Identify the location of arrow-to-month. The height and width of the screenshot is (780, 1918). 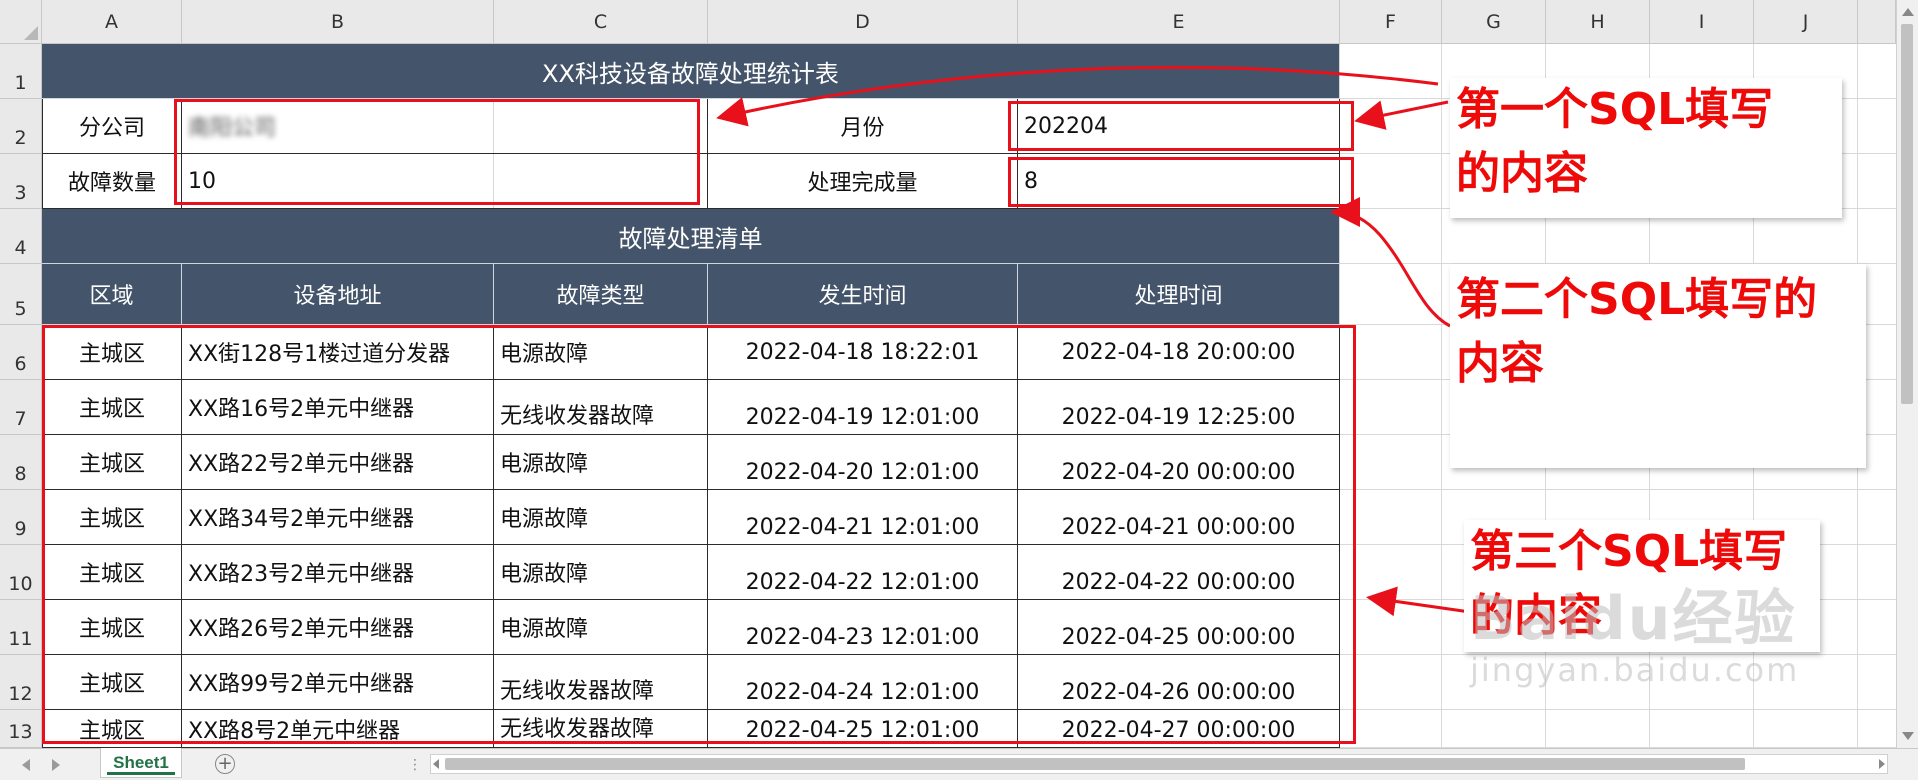
(1401, 115).